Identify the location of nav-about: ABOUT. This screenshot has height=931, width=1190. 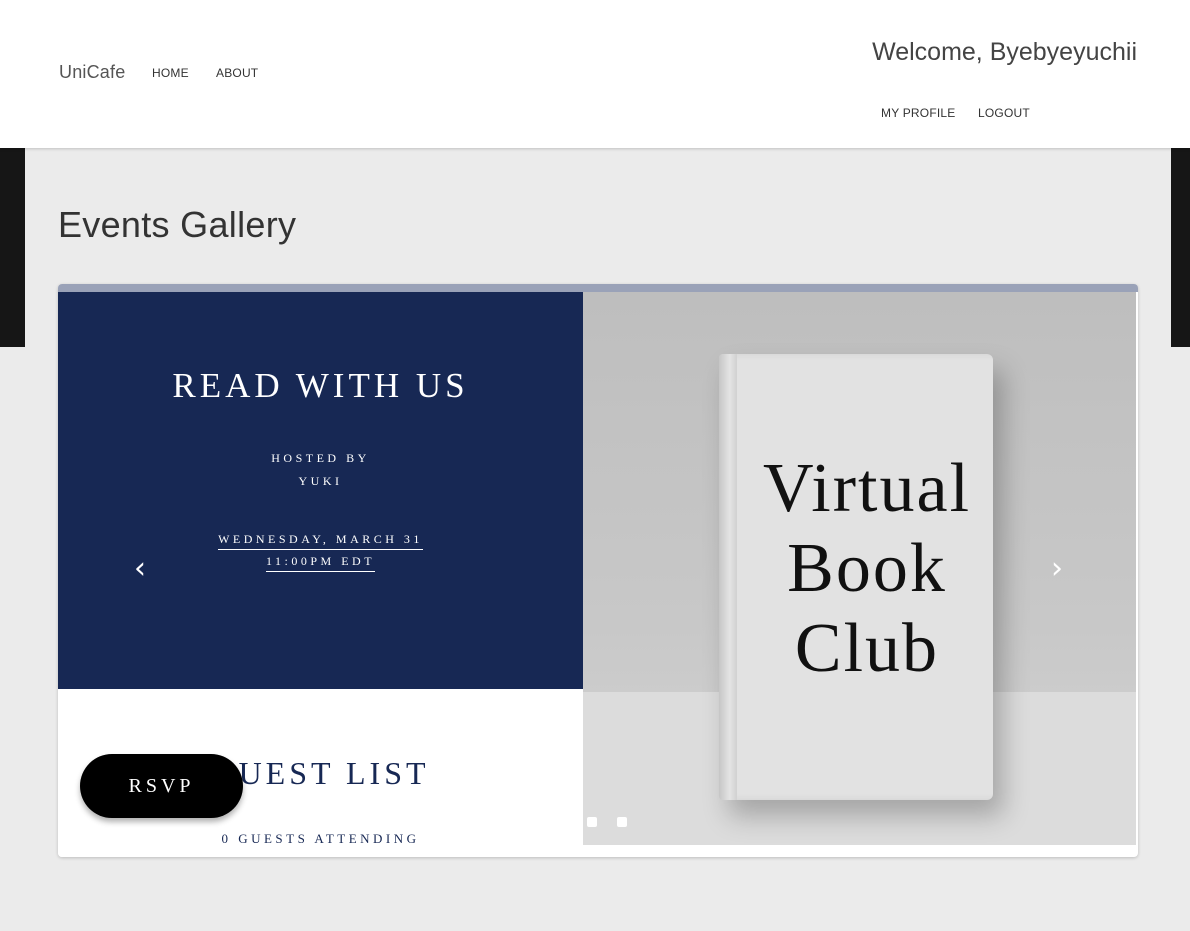
(237, 73).